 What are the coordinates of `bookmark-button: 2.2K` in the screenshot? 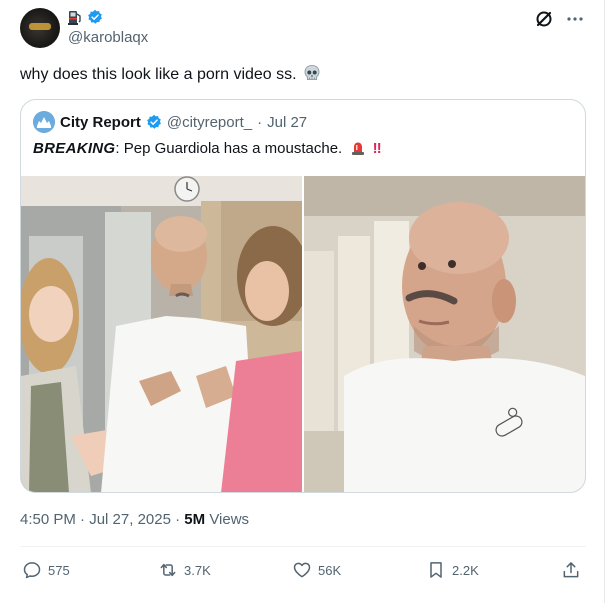 It's located at (452, 570).